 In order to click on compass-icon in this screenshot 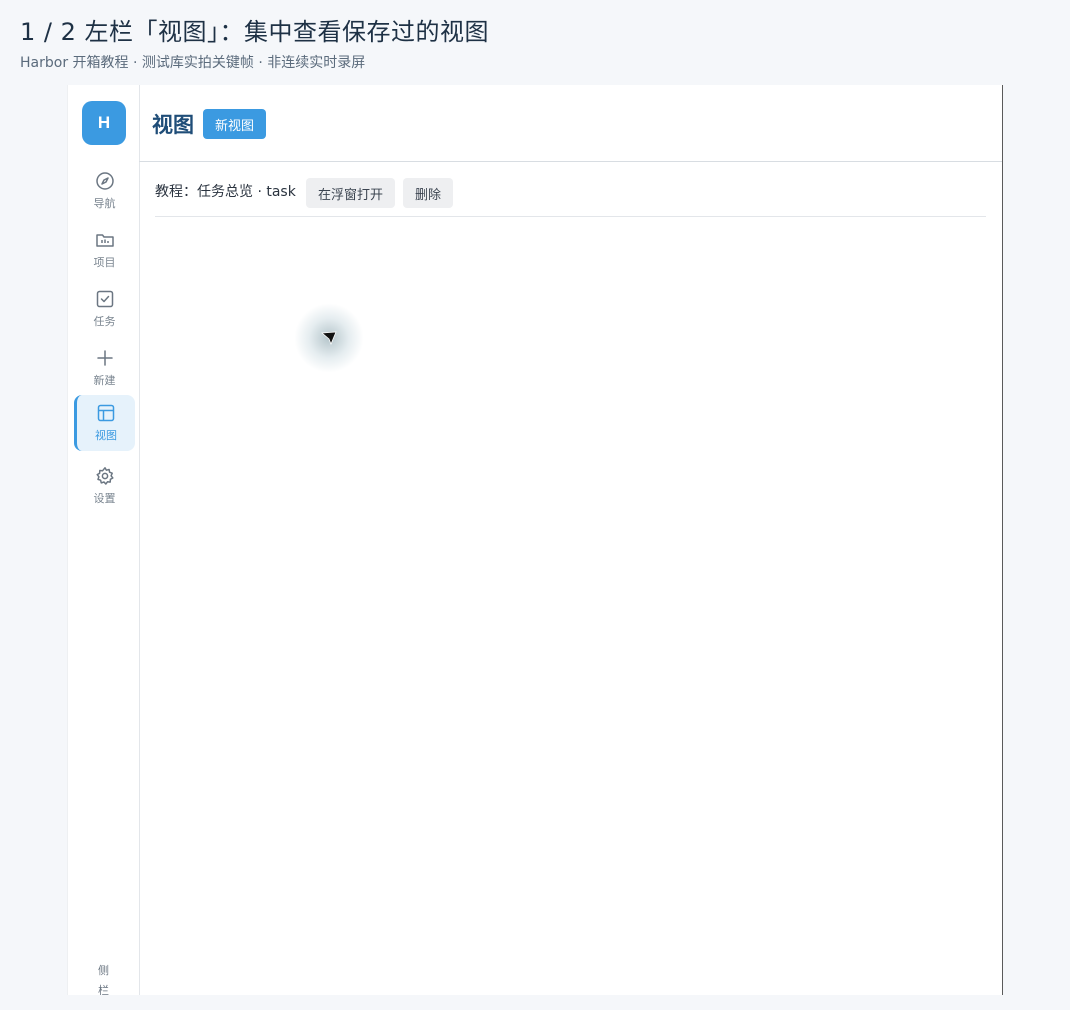, I will do `click(105, 181)`.